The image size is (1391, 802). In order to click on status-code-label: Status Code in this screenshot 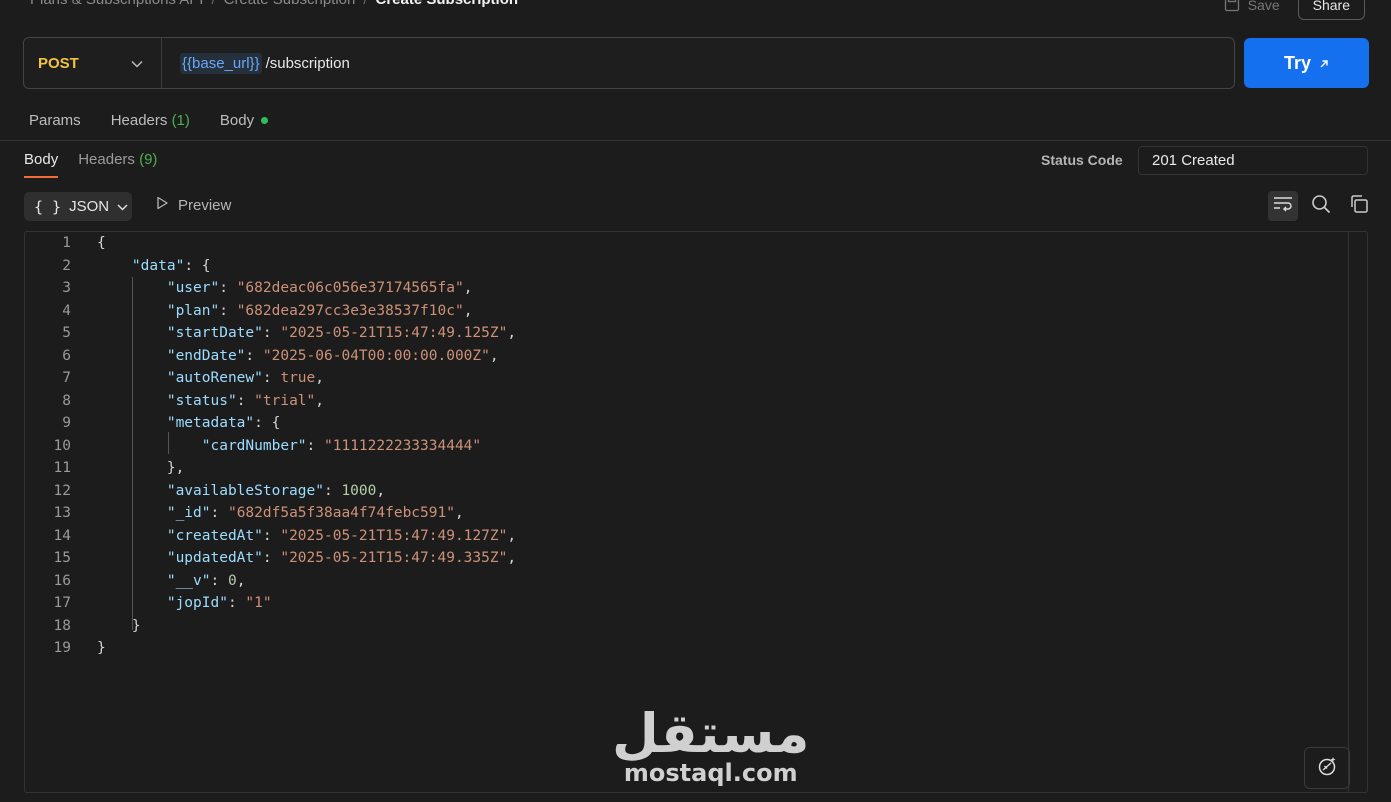, I will do `click(1082, 160)`.